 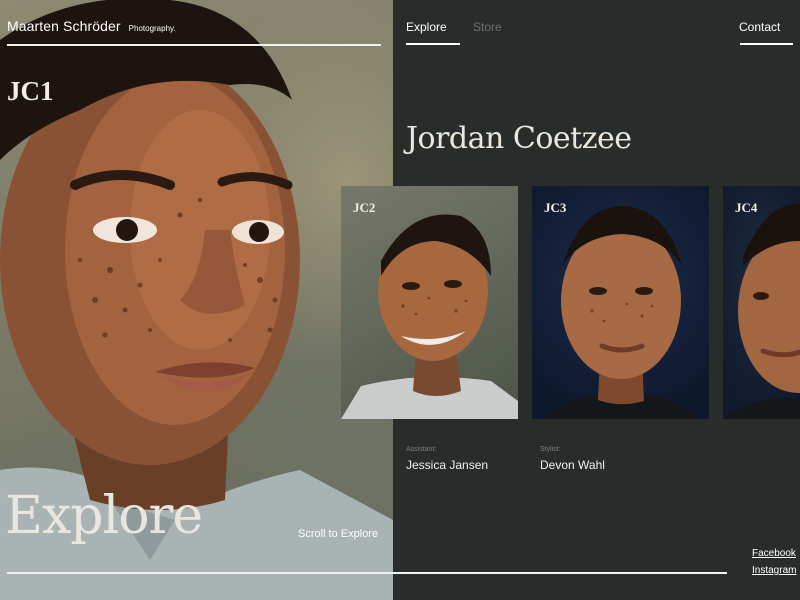 I want to click on instagram-link: Instagram, so click(x=774, y=570).